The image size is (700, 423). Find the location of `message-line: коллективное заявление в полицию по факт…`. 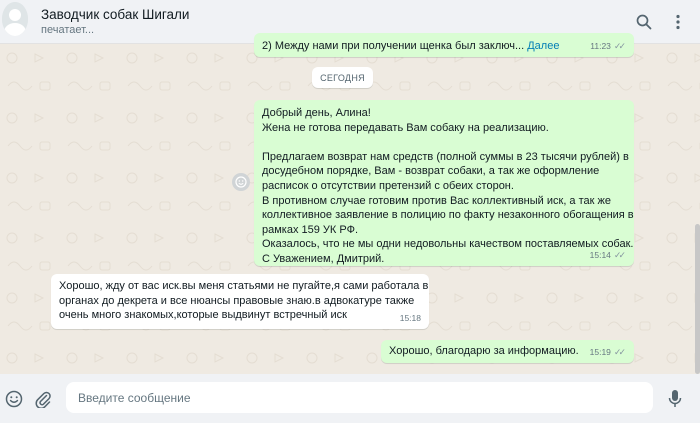

message-line: коллективное заявление в полицию по факт… is located at coordinates (448, 215).